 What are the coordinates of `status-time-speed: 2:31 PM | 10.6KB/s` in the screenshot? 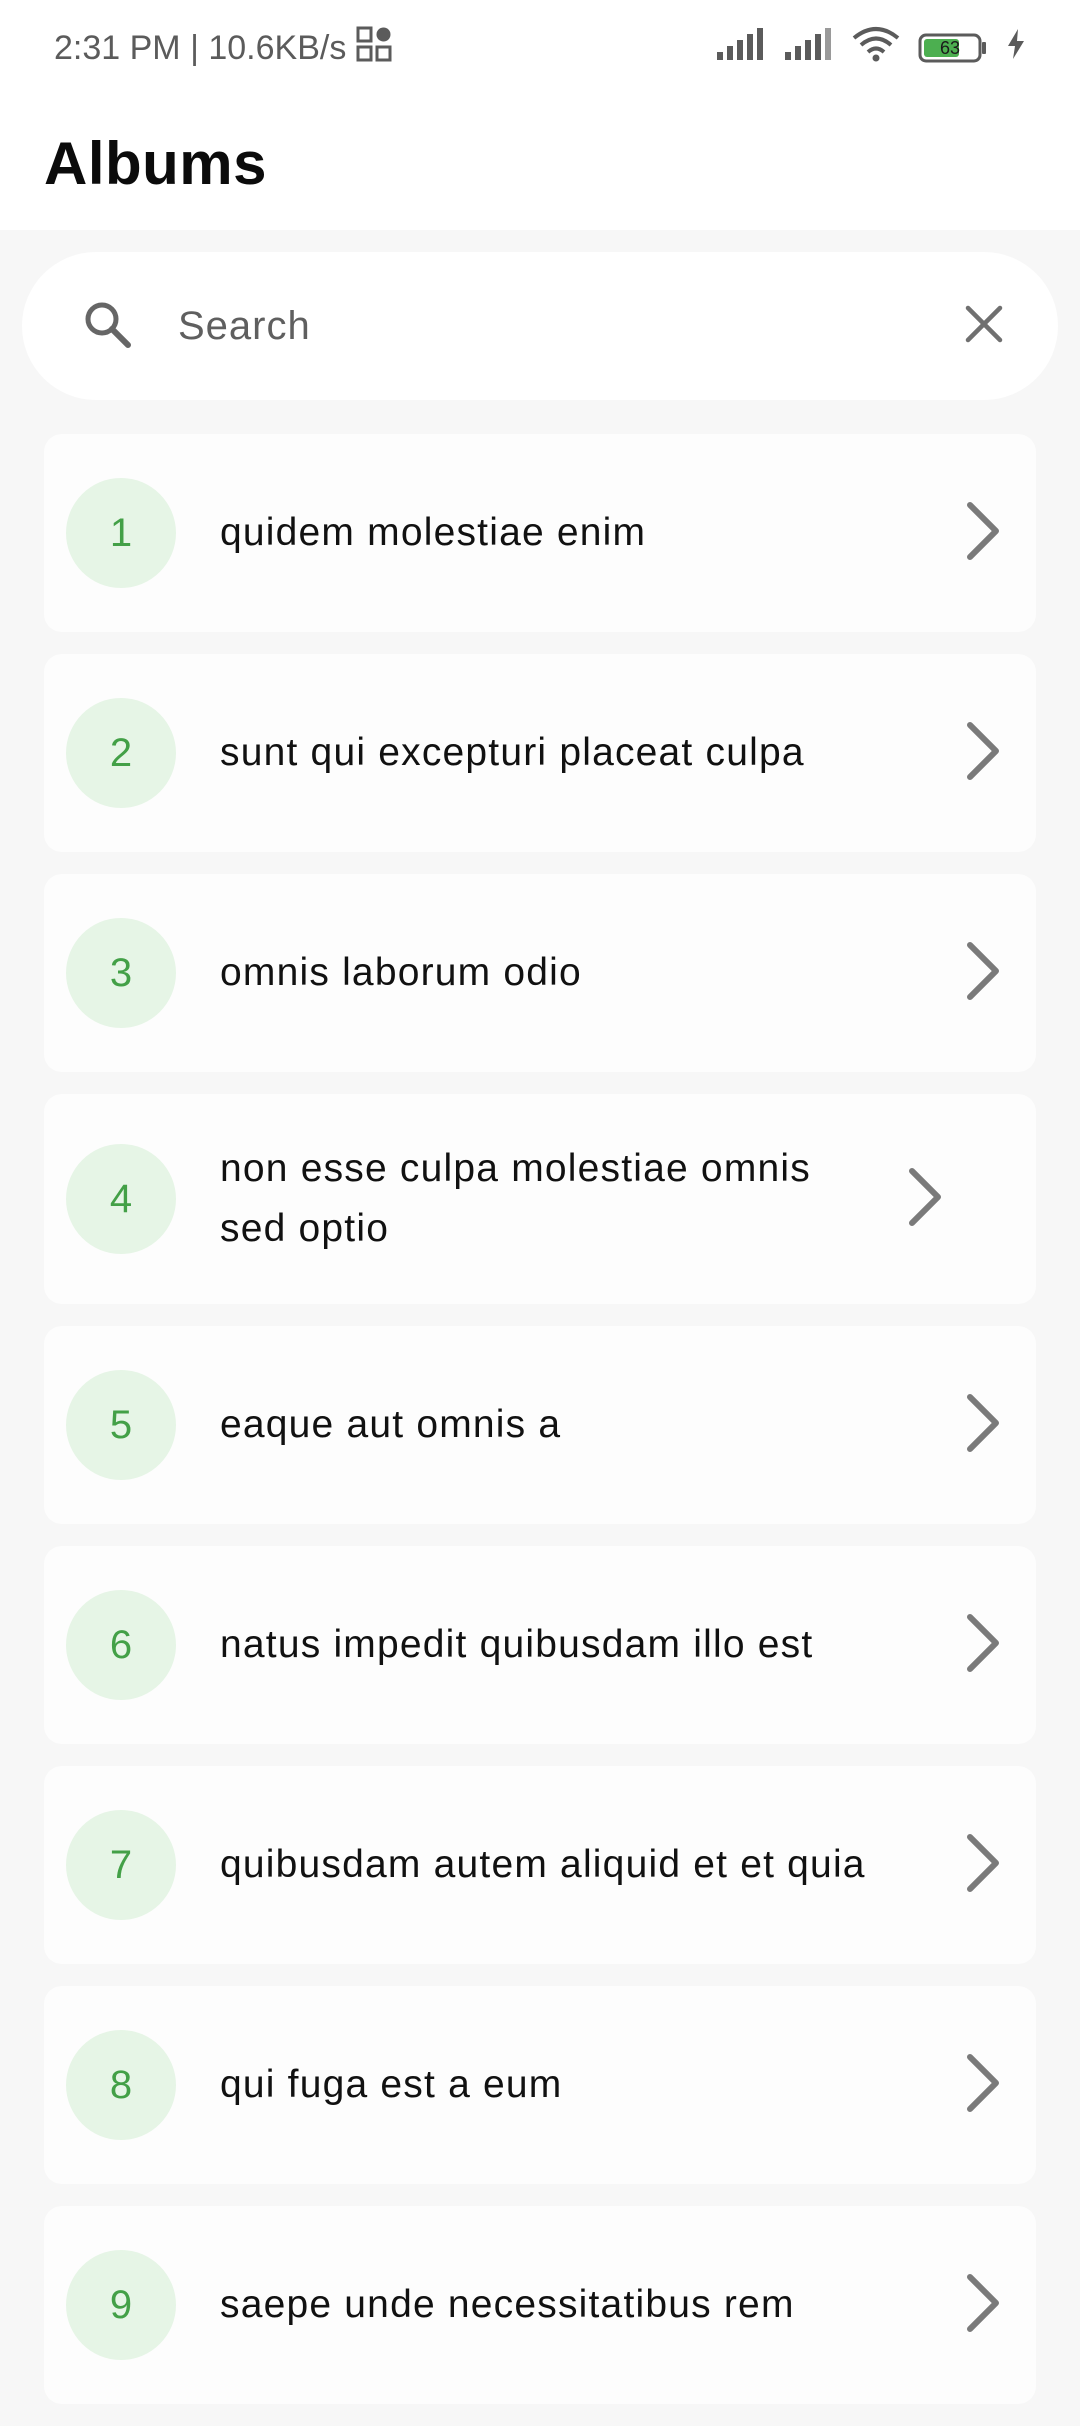 It's located at (200, 47).